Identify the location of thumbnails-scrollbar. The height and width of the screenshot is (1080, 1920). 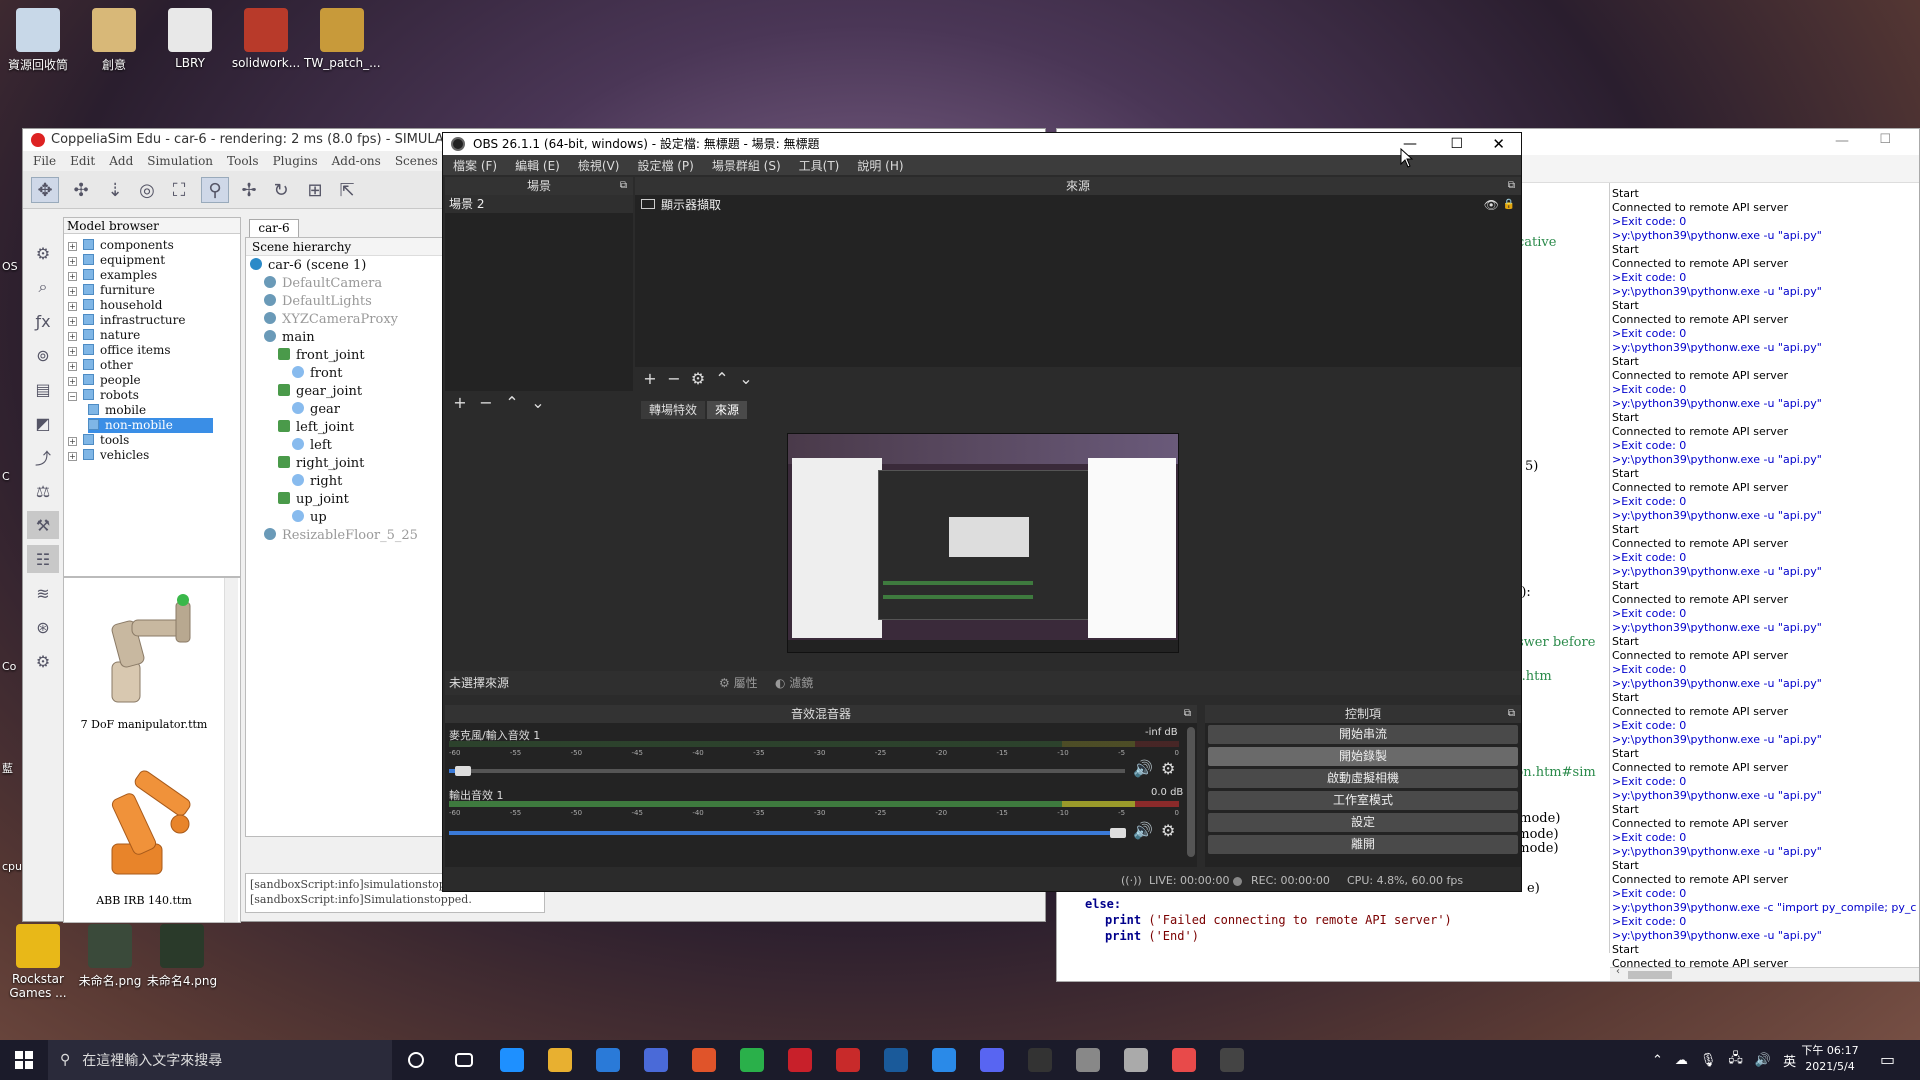
(231, 750).